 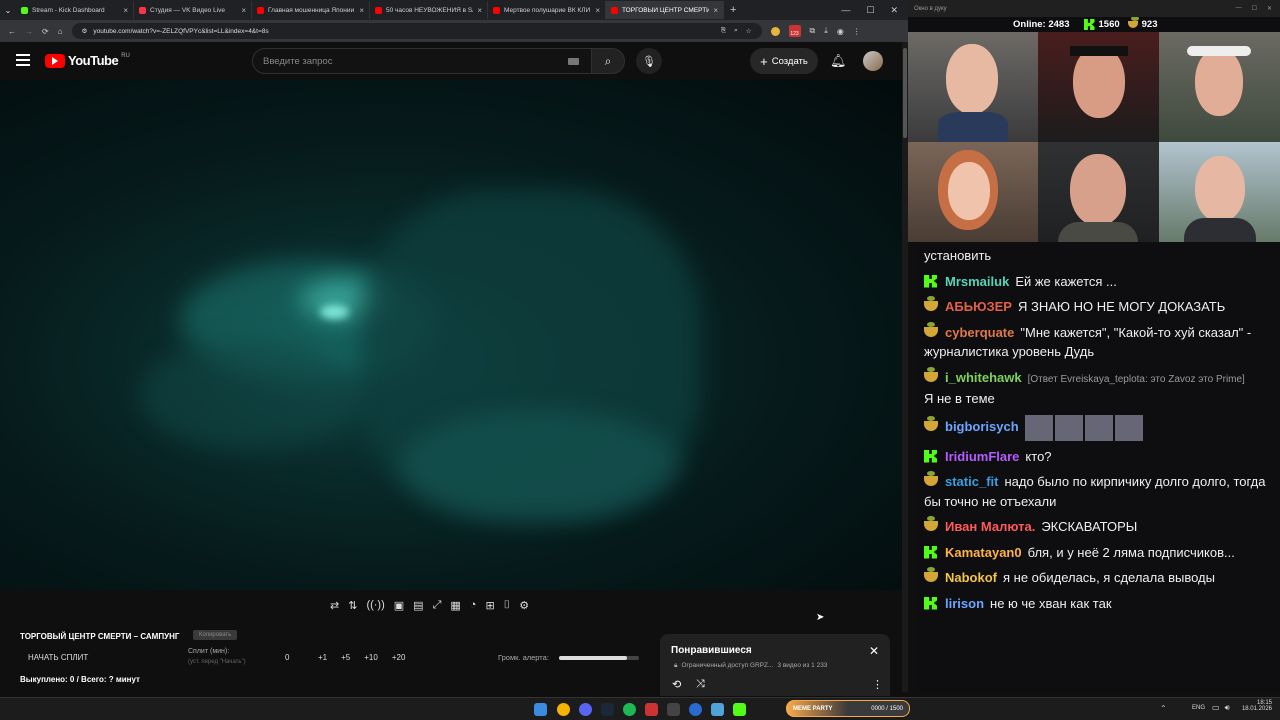 What do you see at coordinates (700, 684) in the screenshot?
I see `shuffle-icon: ⤨` at bounding box center [700, 684].